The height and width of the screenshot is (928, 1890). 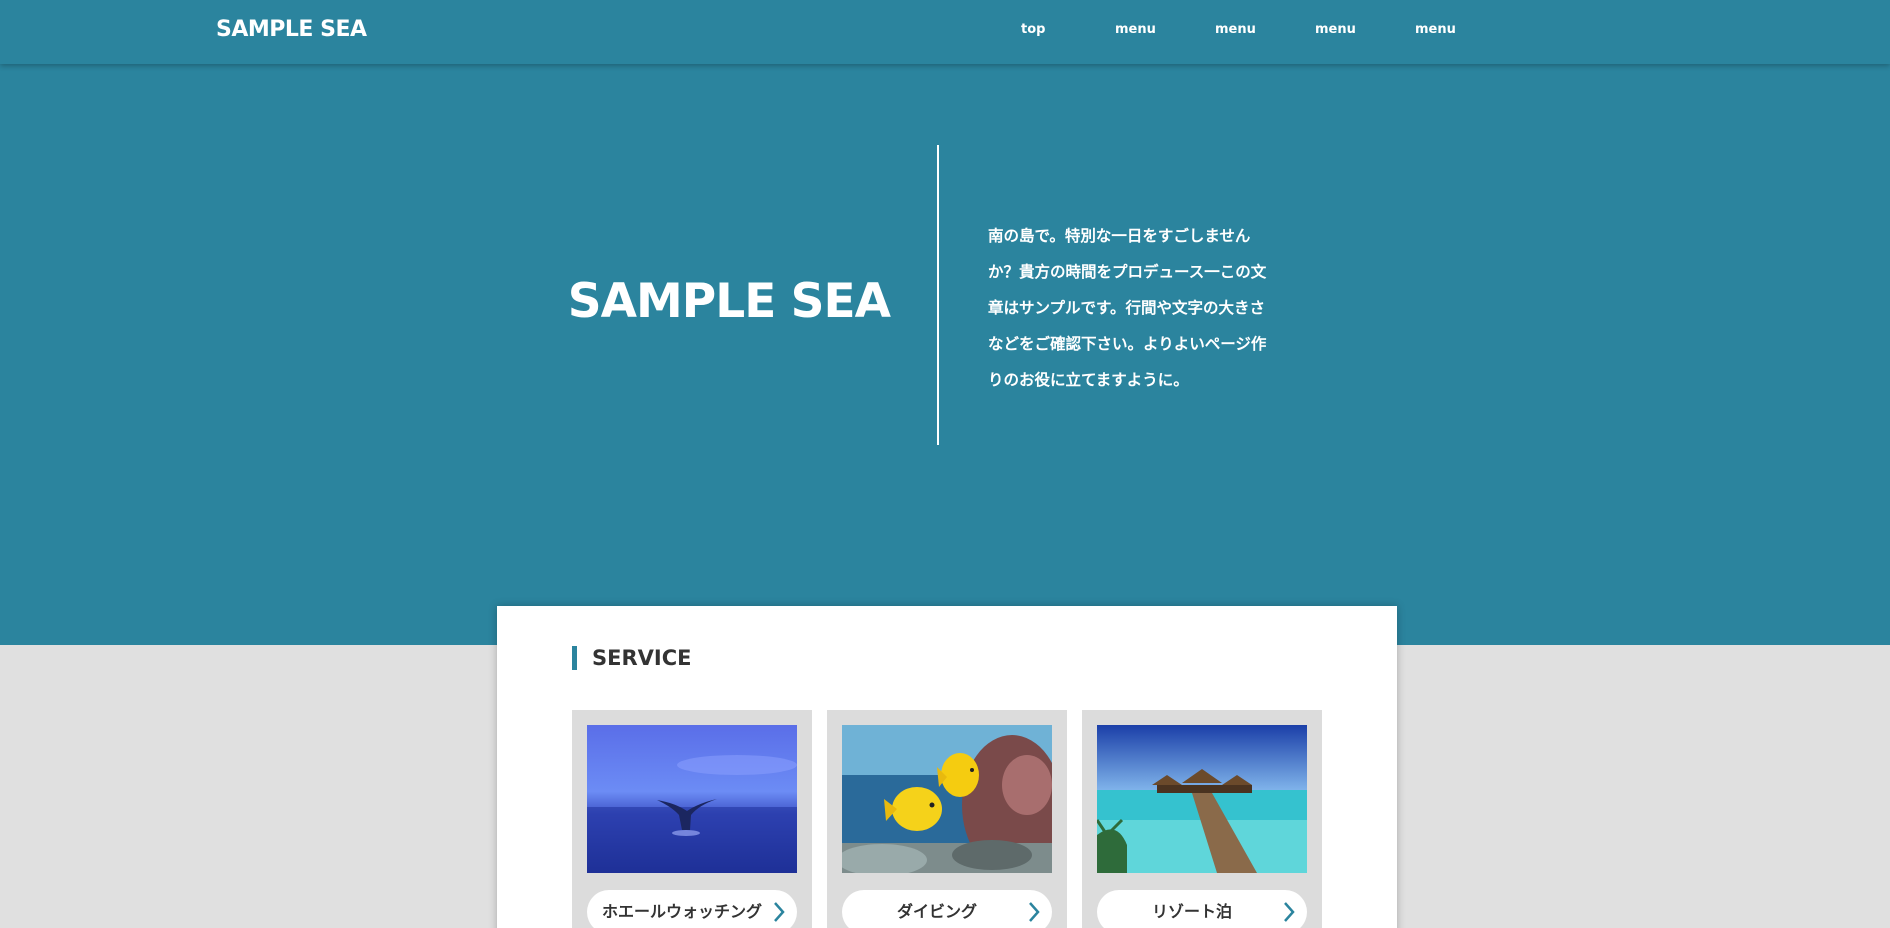 What do you see at coordinates (1135, 29) in the screenshot?
I see `nav-item-menu-1: menu` at bounding box center [1135, 29].